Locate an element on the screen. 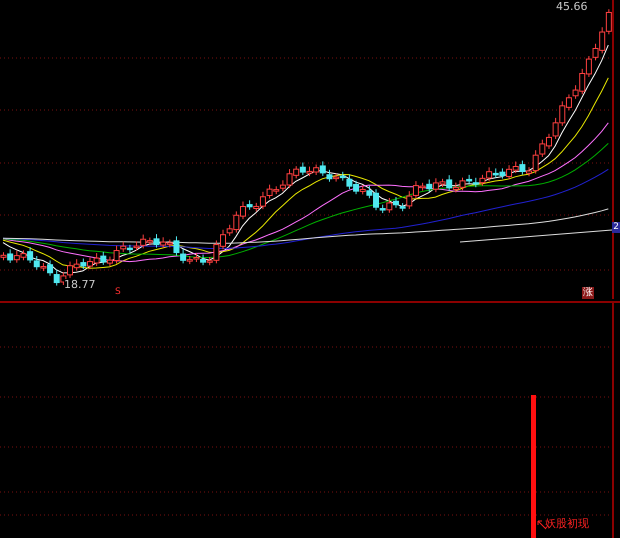 This screenshot has height=538, width=620. signal-marker: S is located at coordinates (118, 292).